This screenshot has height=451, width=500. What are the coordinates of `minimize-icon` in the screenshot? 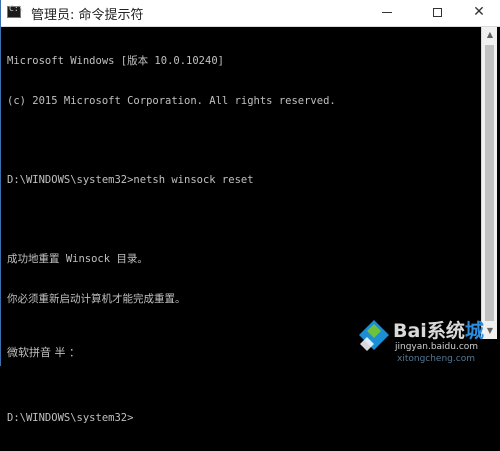 It's located at (387, 12).